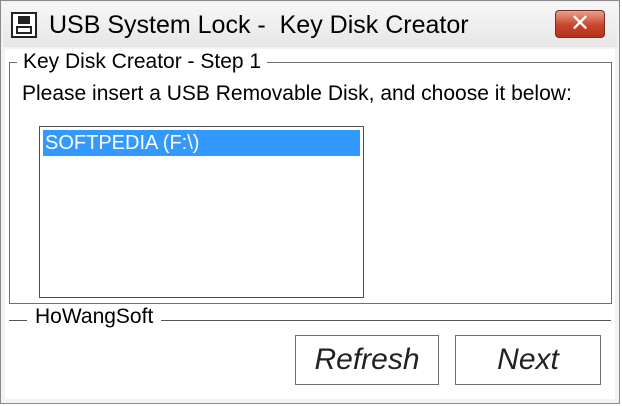  I want to click on group-title: Key Disk Creator - Step 1, so click(142, 62).